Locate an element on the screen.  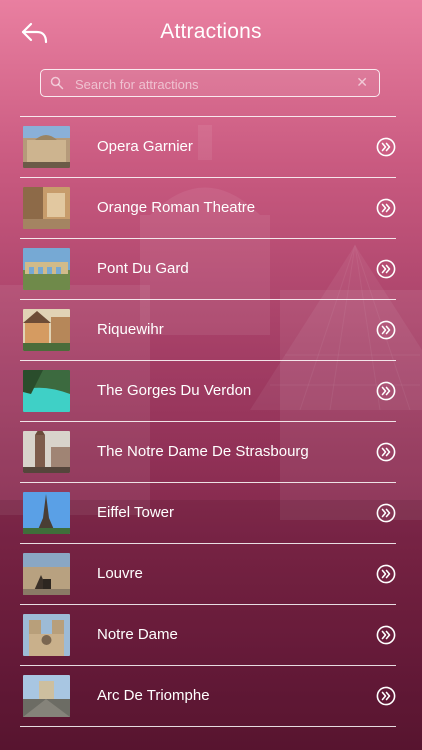
page-title: Attractions is located at coordinates (211, 31).